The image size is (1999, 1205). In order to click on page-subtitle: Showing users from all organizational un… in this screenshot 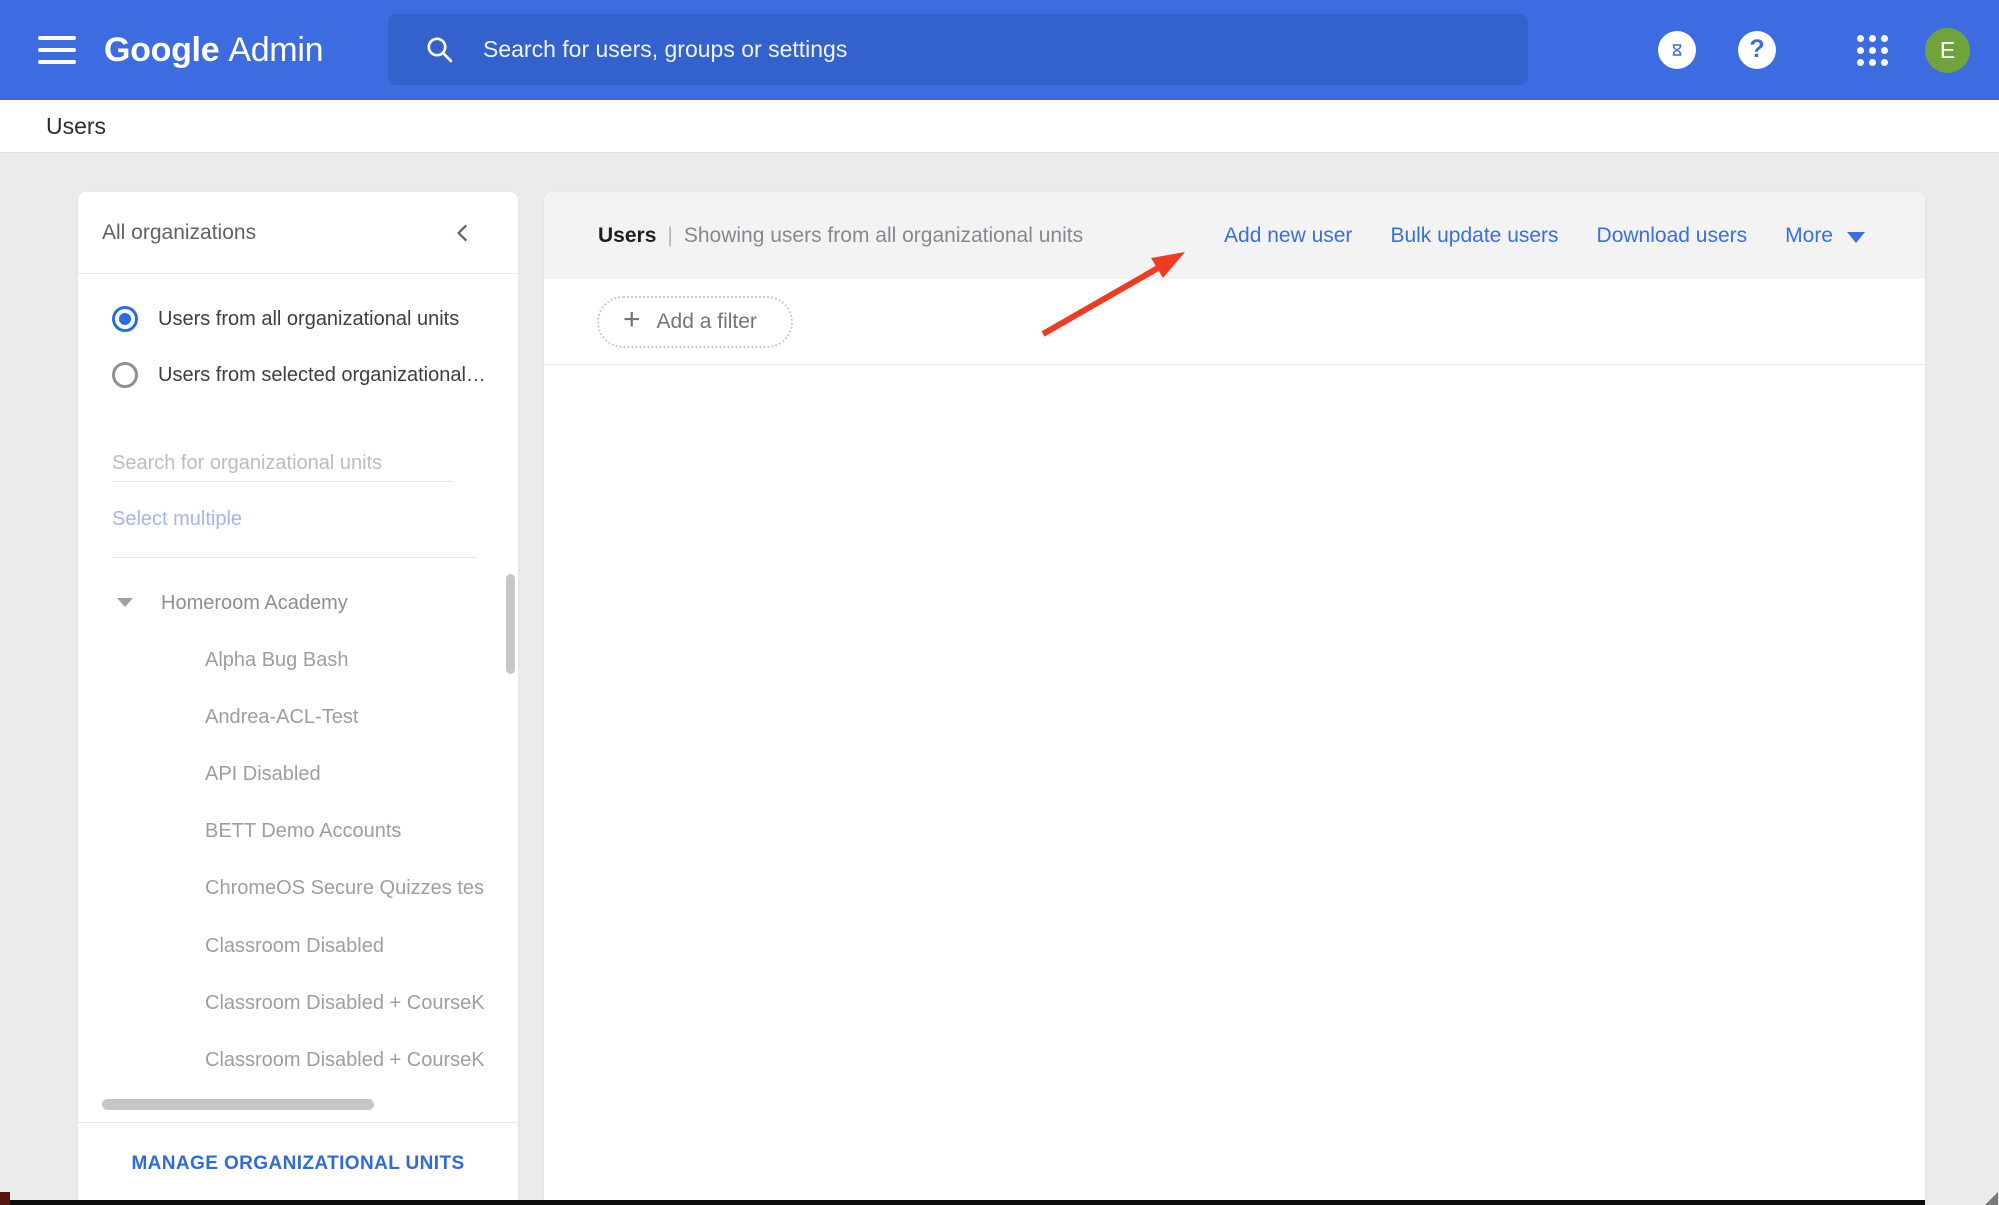, I will do `click(883, 235)`.